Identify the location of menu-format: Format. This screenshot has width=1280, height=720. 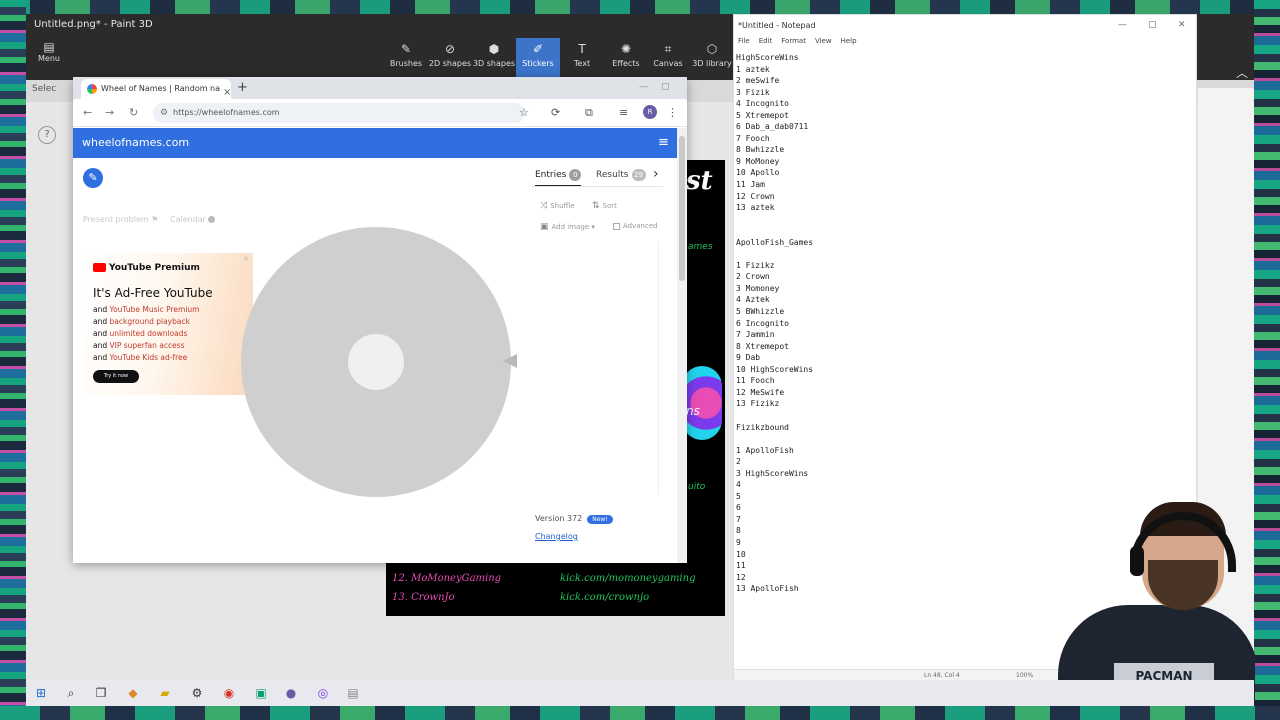
(793, 41).